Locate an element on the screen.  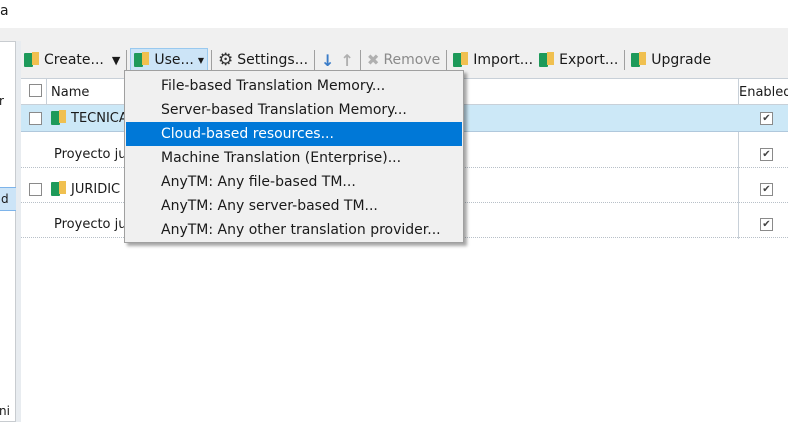
title-fragment: a is located at coordinates (4, 11).